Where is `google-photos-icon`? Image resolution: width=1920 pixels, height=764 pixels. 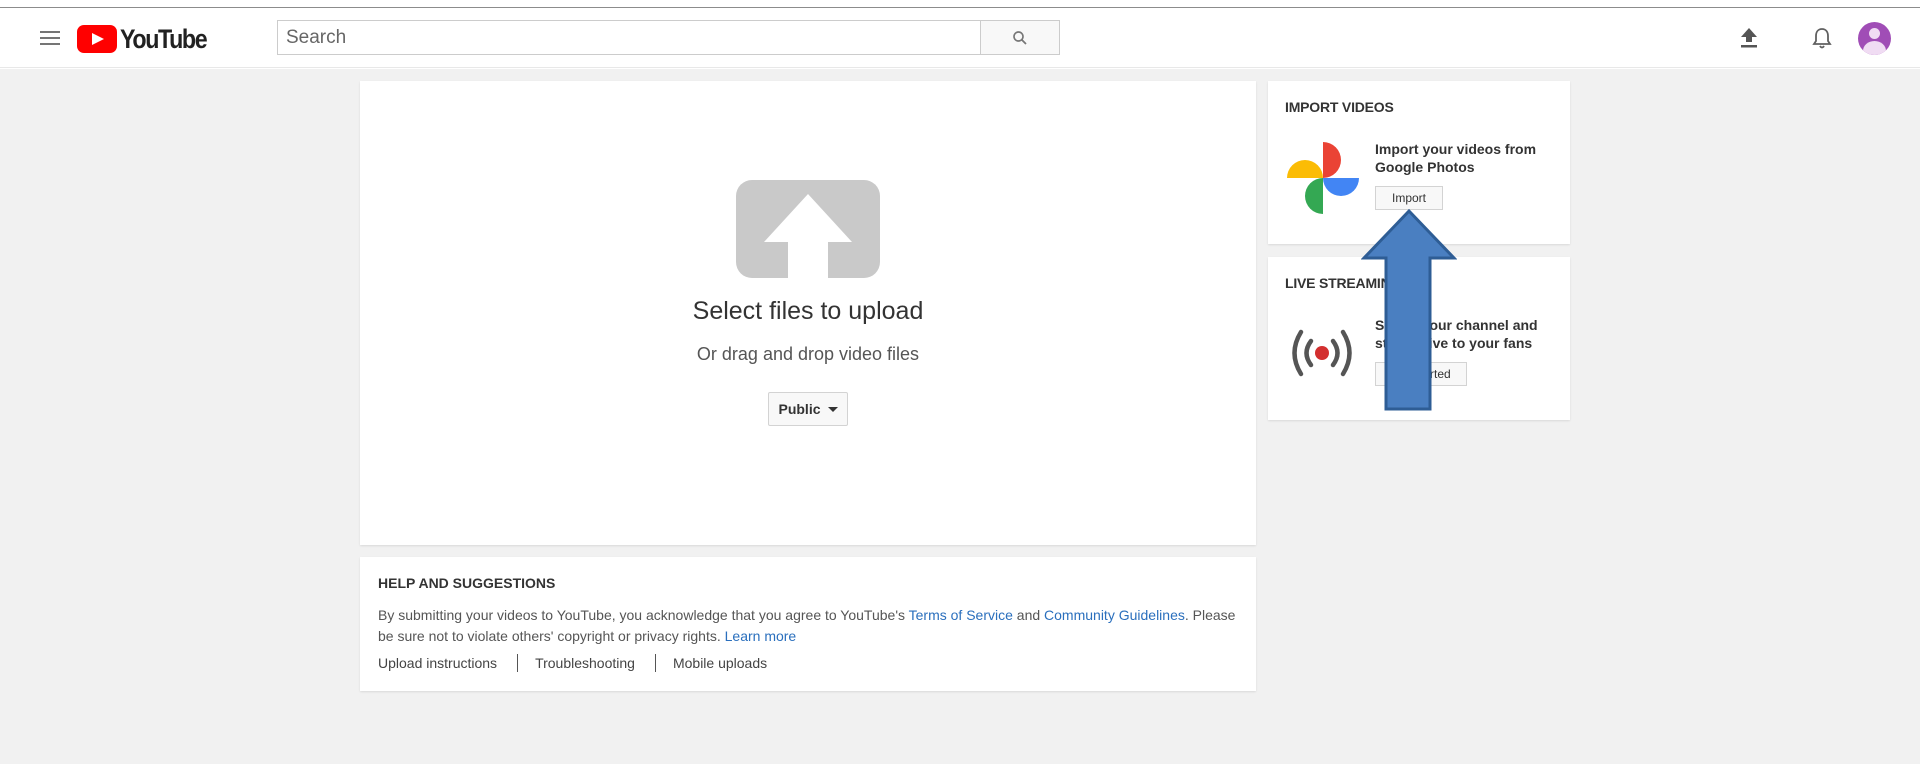 google-photos-icon is located at coordinates (1323, 178).